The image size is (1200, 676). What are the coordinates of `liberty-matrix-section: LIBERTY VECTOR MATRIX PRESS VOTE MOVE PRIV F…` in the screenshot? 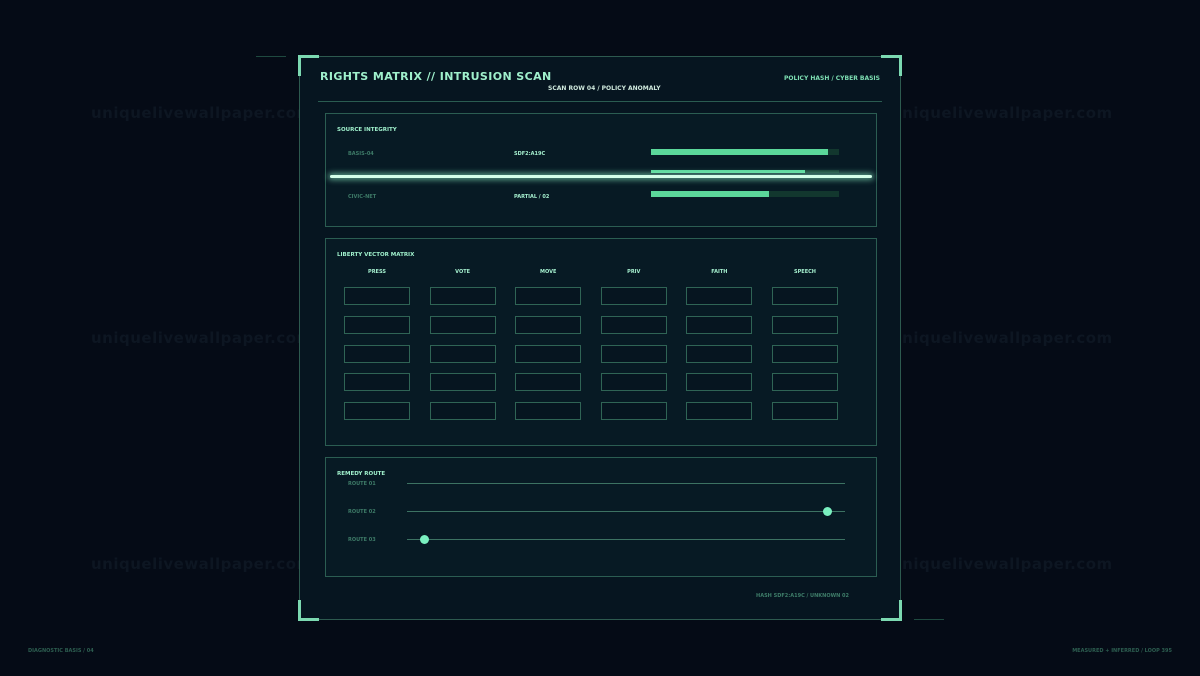 It's located at (601, 342).